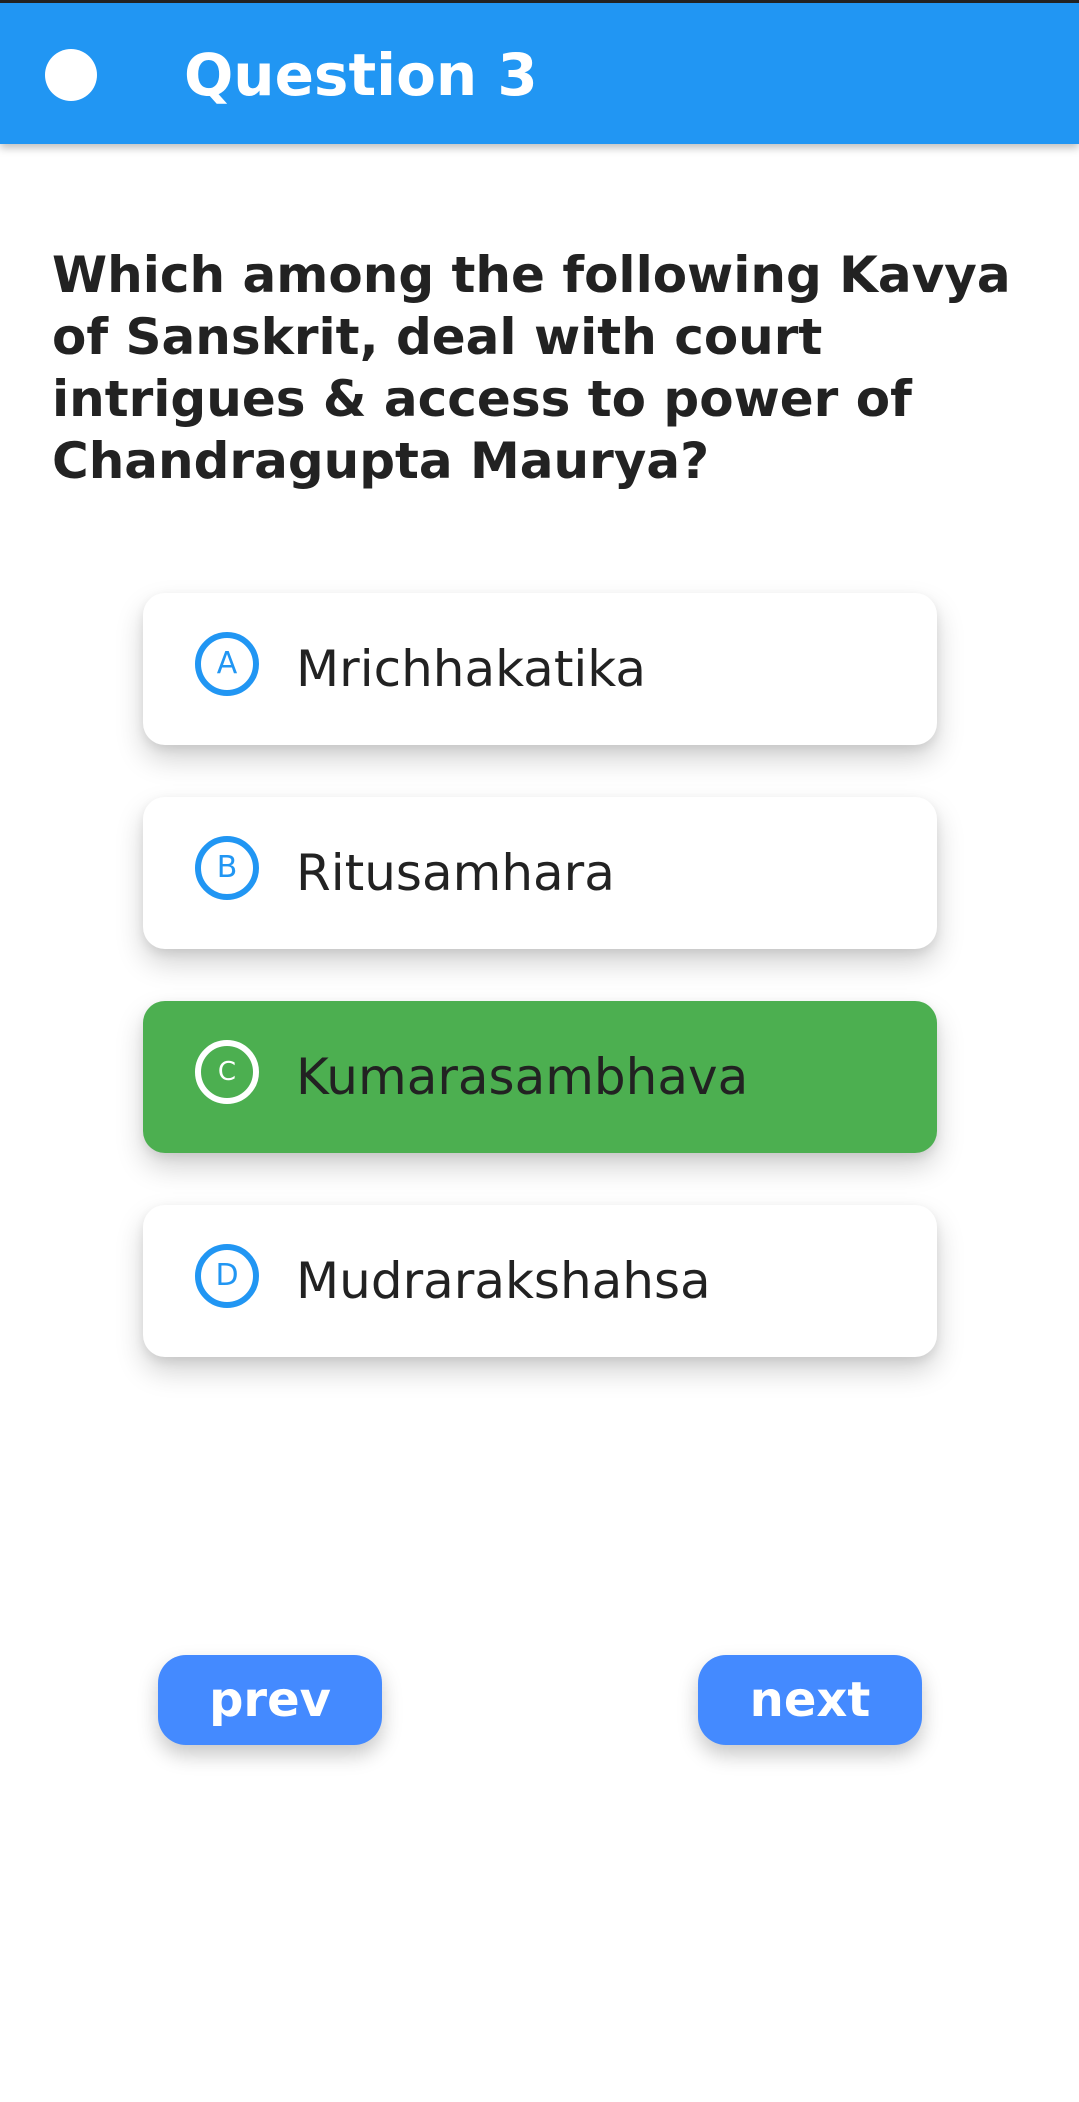 The image size is (1079, 2102). Describe the element at coordinates (270, 1700) in the screenshot. I see `prev-button: prev` at that location.